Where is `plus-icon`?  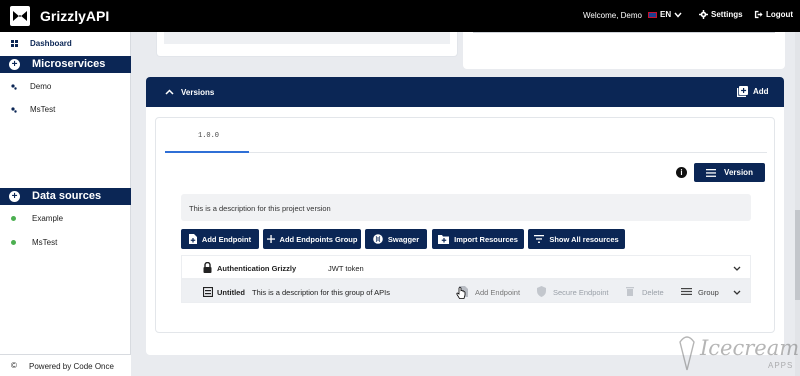 plus-icon is located at coordinates (270, 239).